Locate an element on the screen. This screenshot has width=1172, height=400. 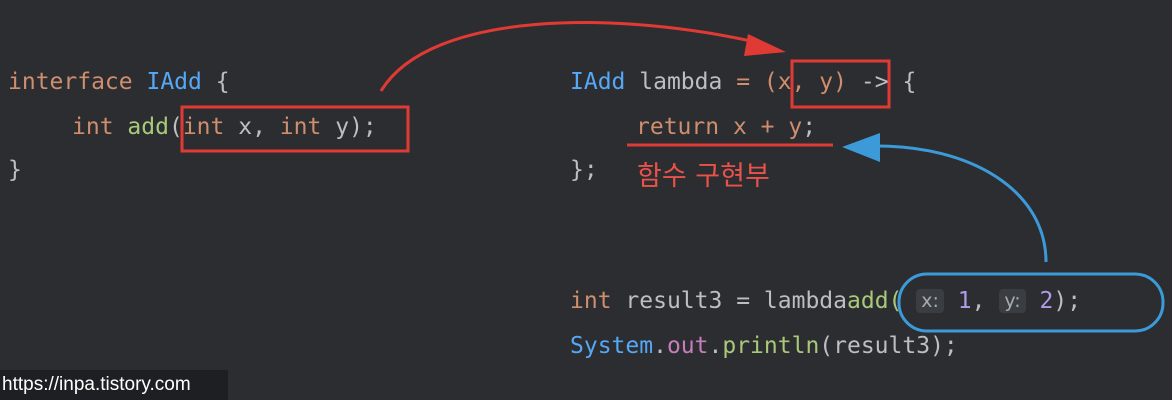
red-arrow-curve is located at coordinates (572, 56).